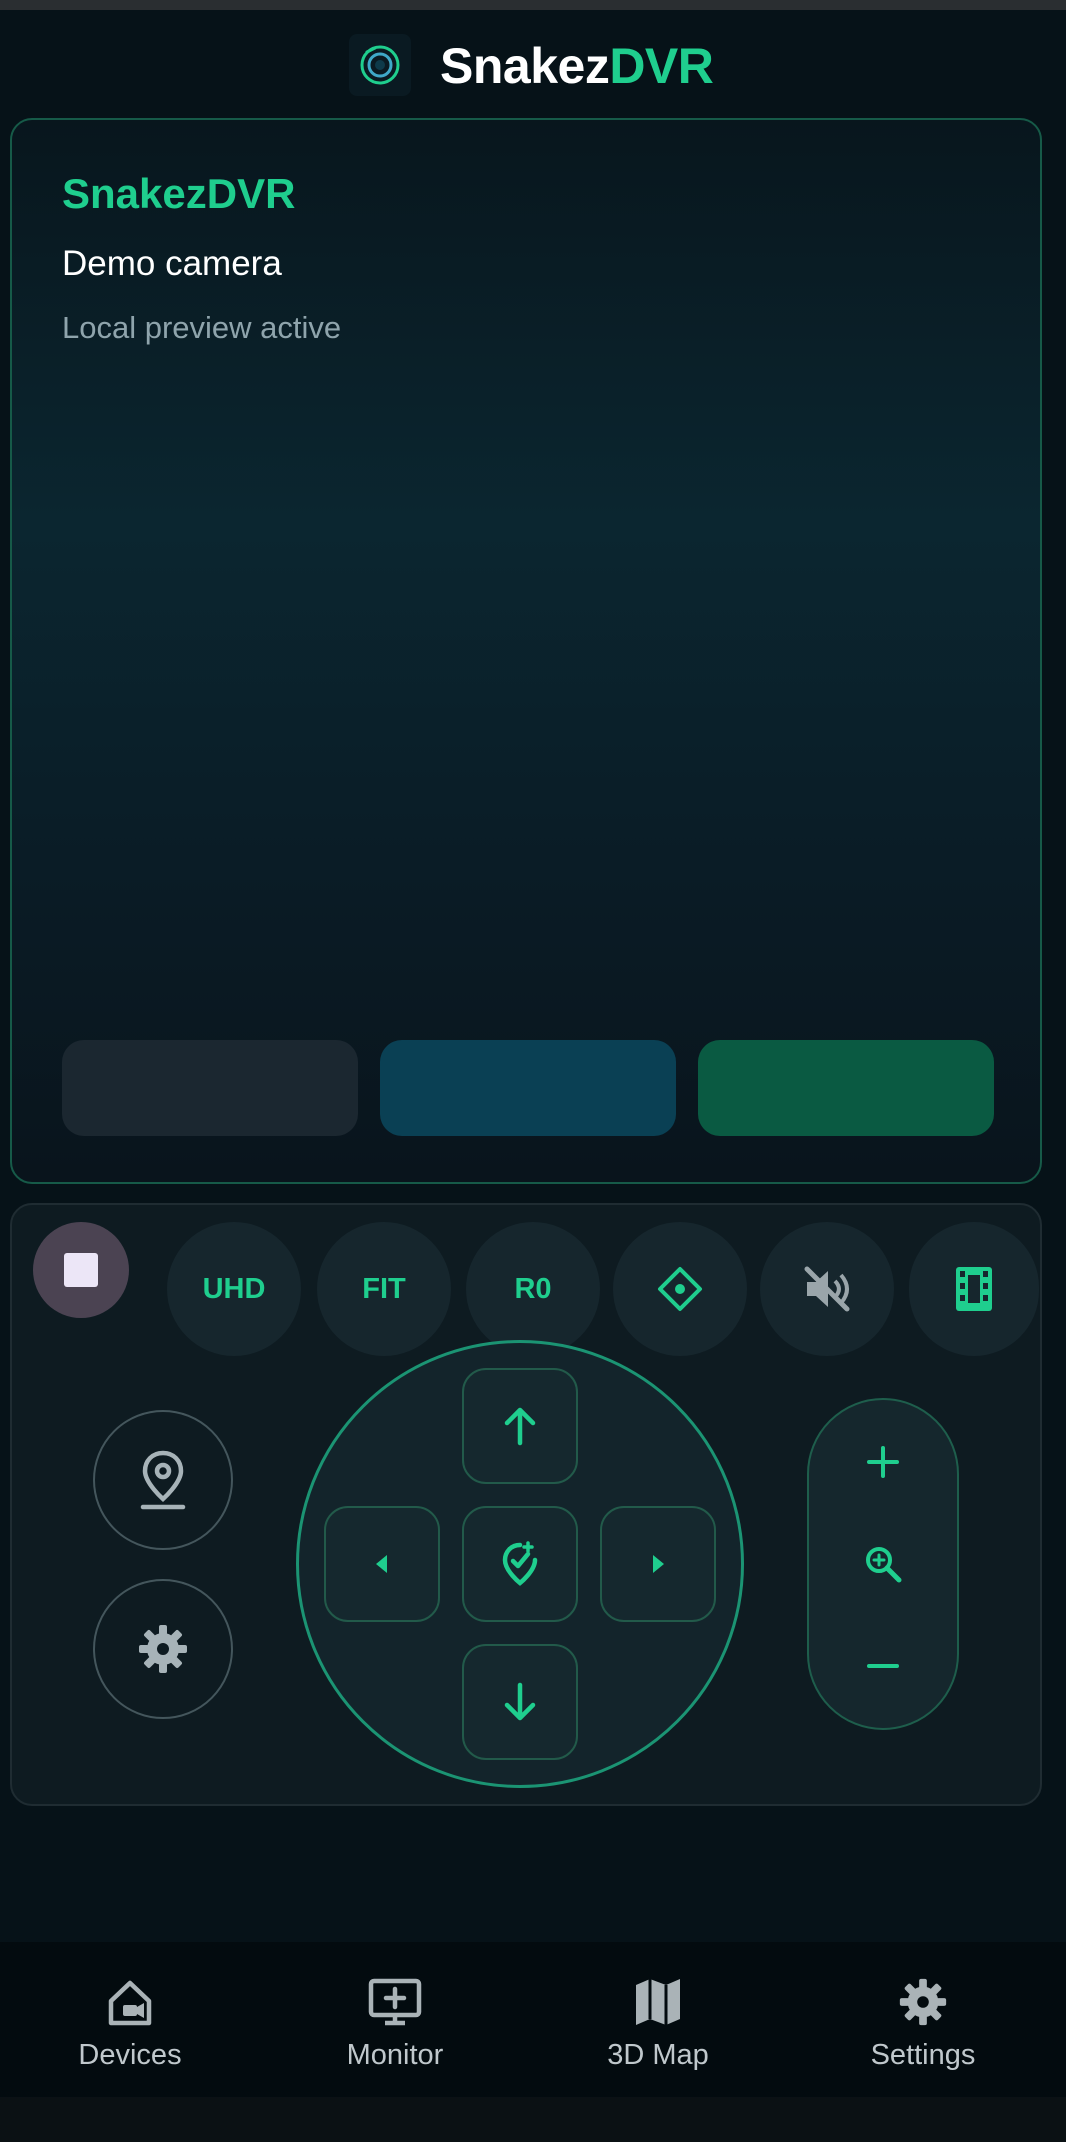 The height and width of the screenshot is (2142, 1066). I want to click on caret-right-icon, so click(658, 1564).